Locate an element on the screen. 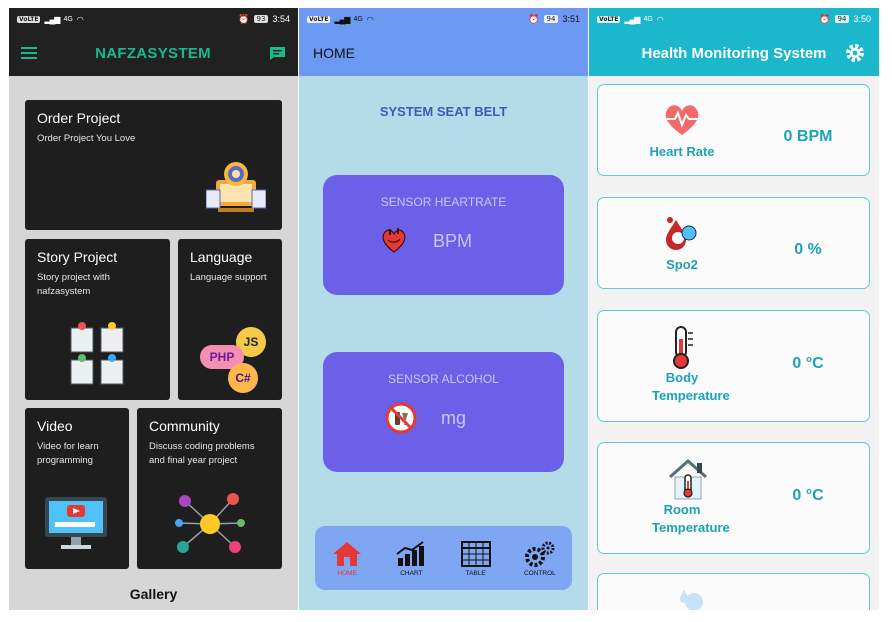 This screenshot has width=892, height=622. metric-card-partial is located at coordinates (733, 591).